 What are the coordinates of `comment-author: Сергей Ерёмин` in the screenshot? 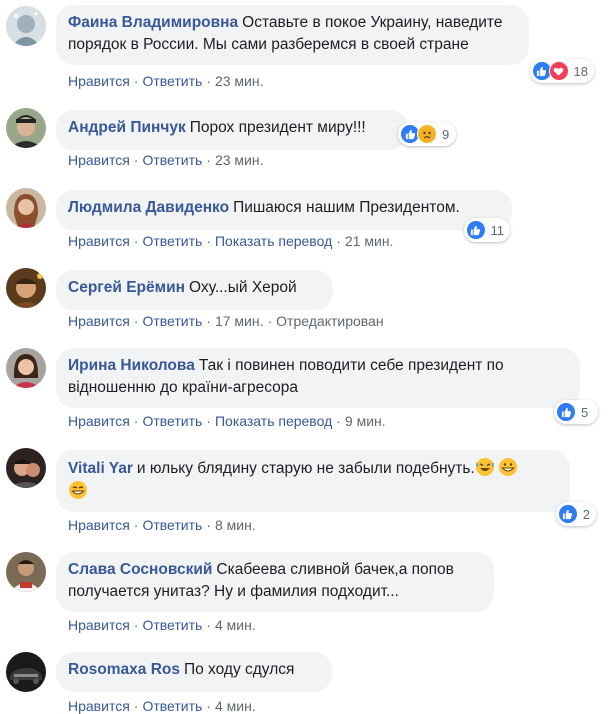 It's located at (126, 287).